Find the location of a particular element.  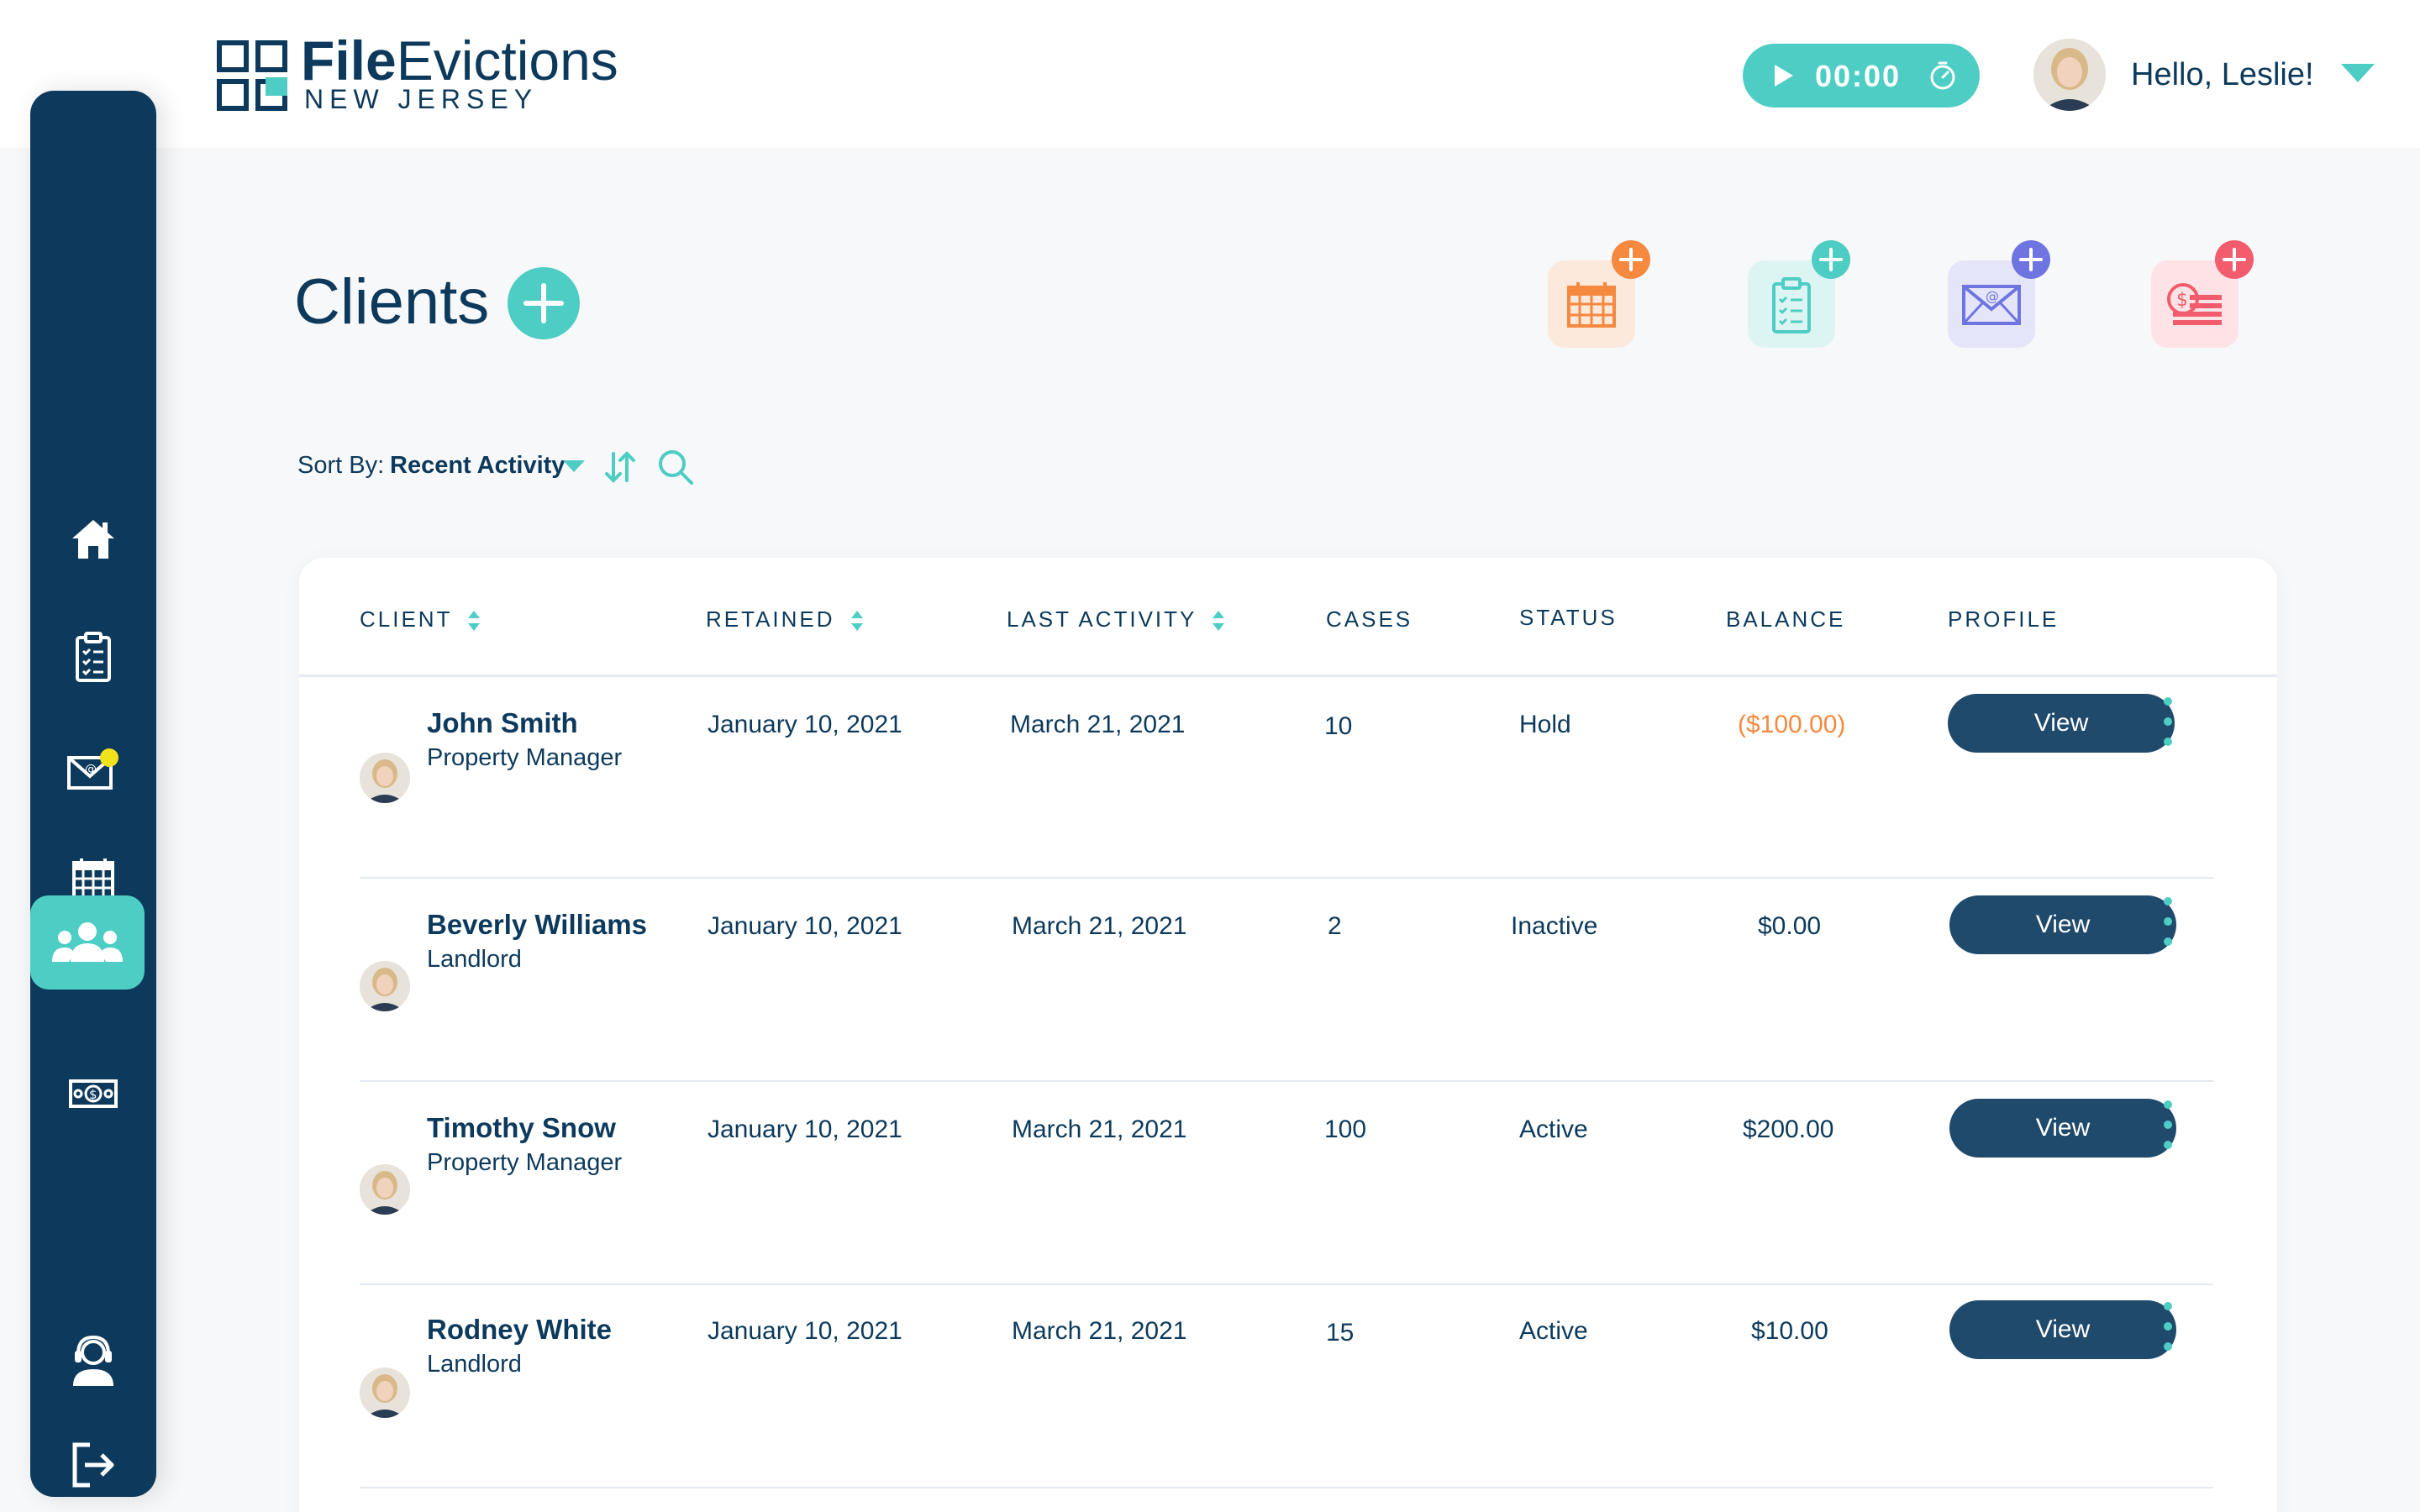

calendar-icon is located at coordinates (93, 879).